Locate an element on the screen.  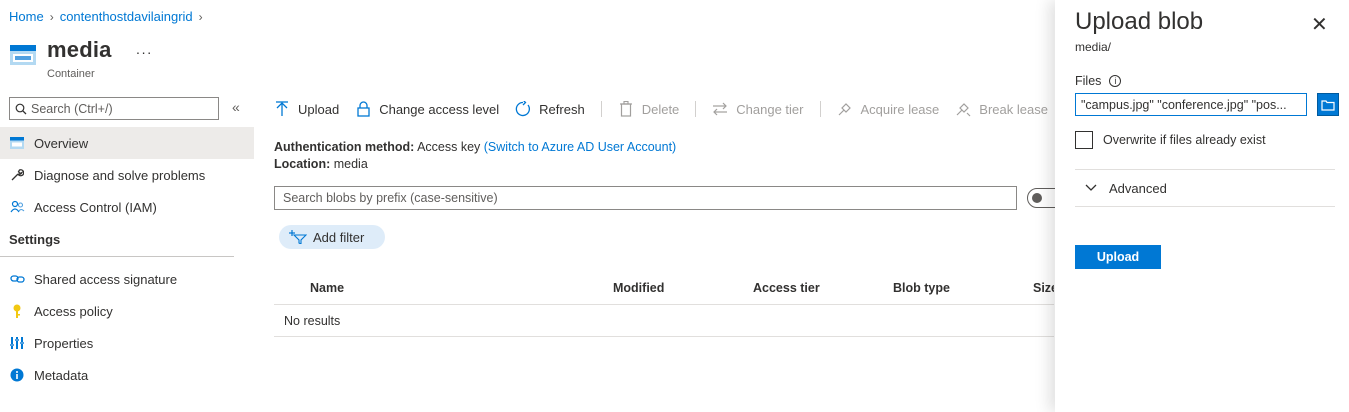
refresh-label: Refresh is located at coordinates (562, 109).